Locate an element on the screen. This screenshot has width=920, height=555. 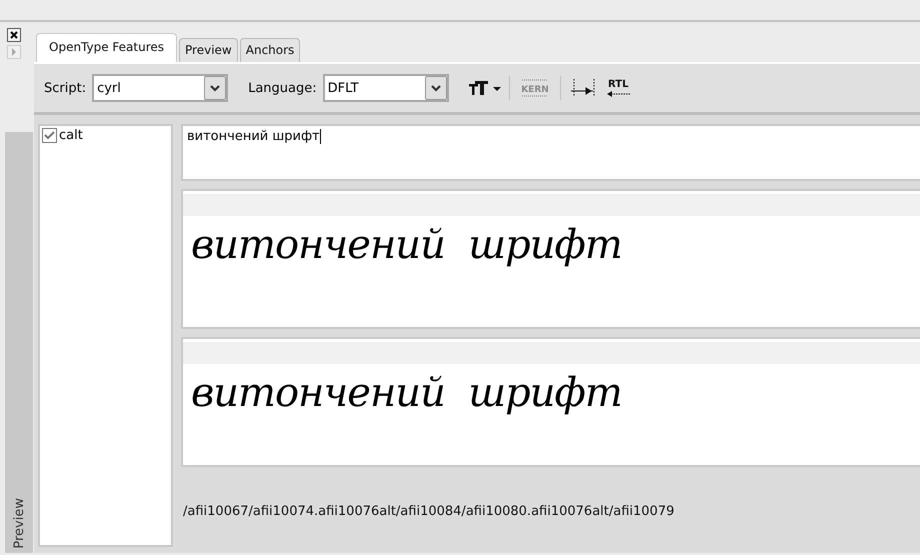
script-dropdown: cyrl is located at coordinates (160, 88).